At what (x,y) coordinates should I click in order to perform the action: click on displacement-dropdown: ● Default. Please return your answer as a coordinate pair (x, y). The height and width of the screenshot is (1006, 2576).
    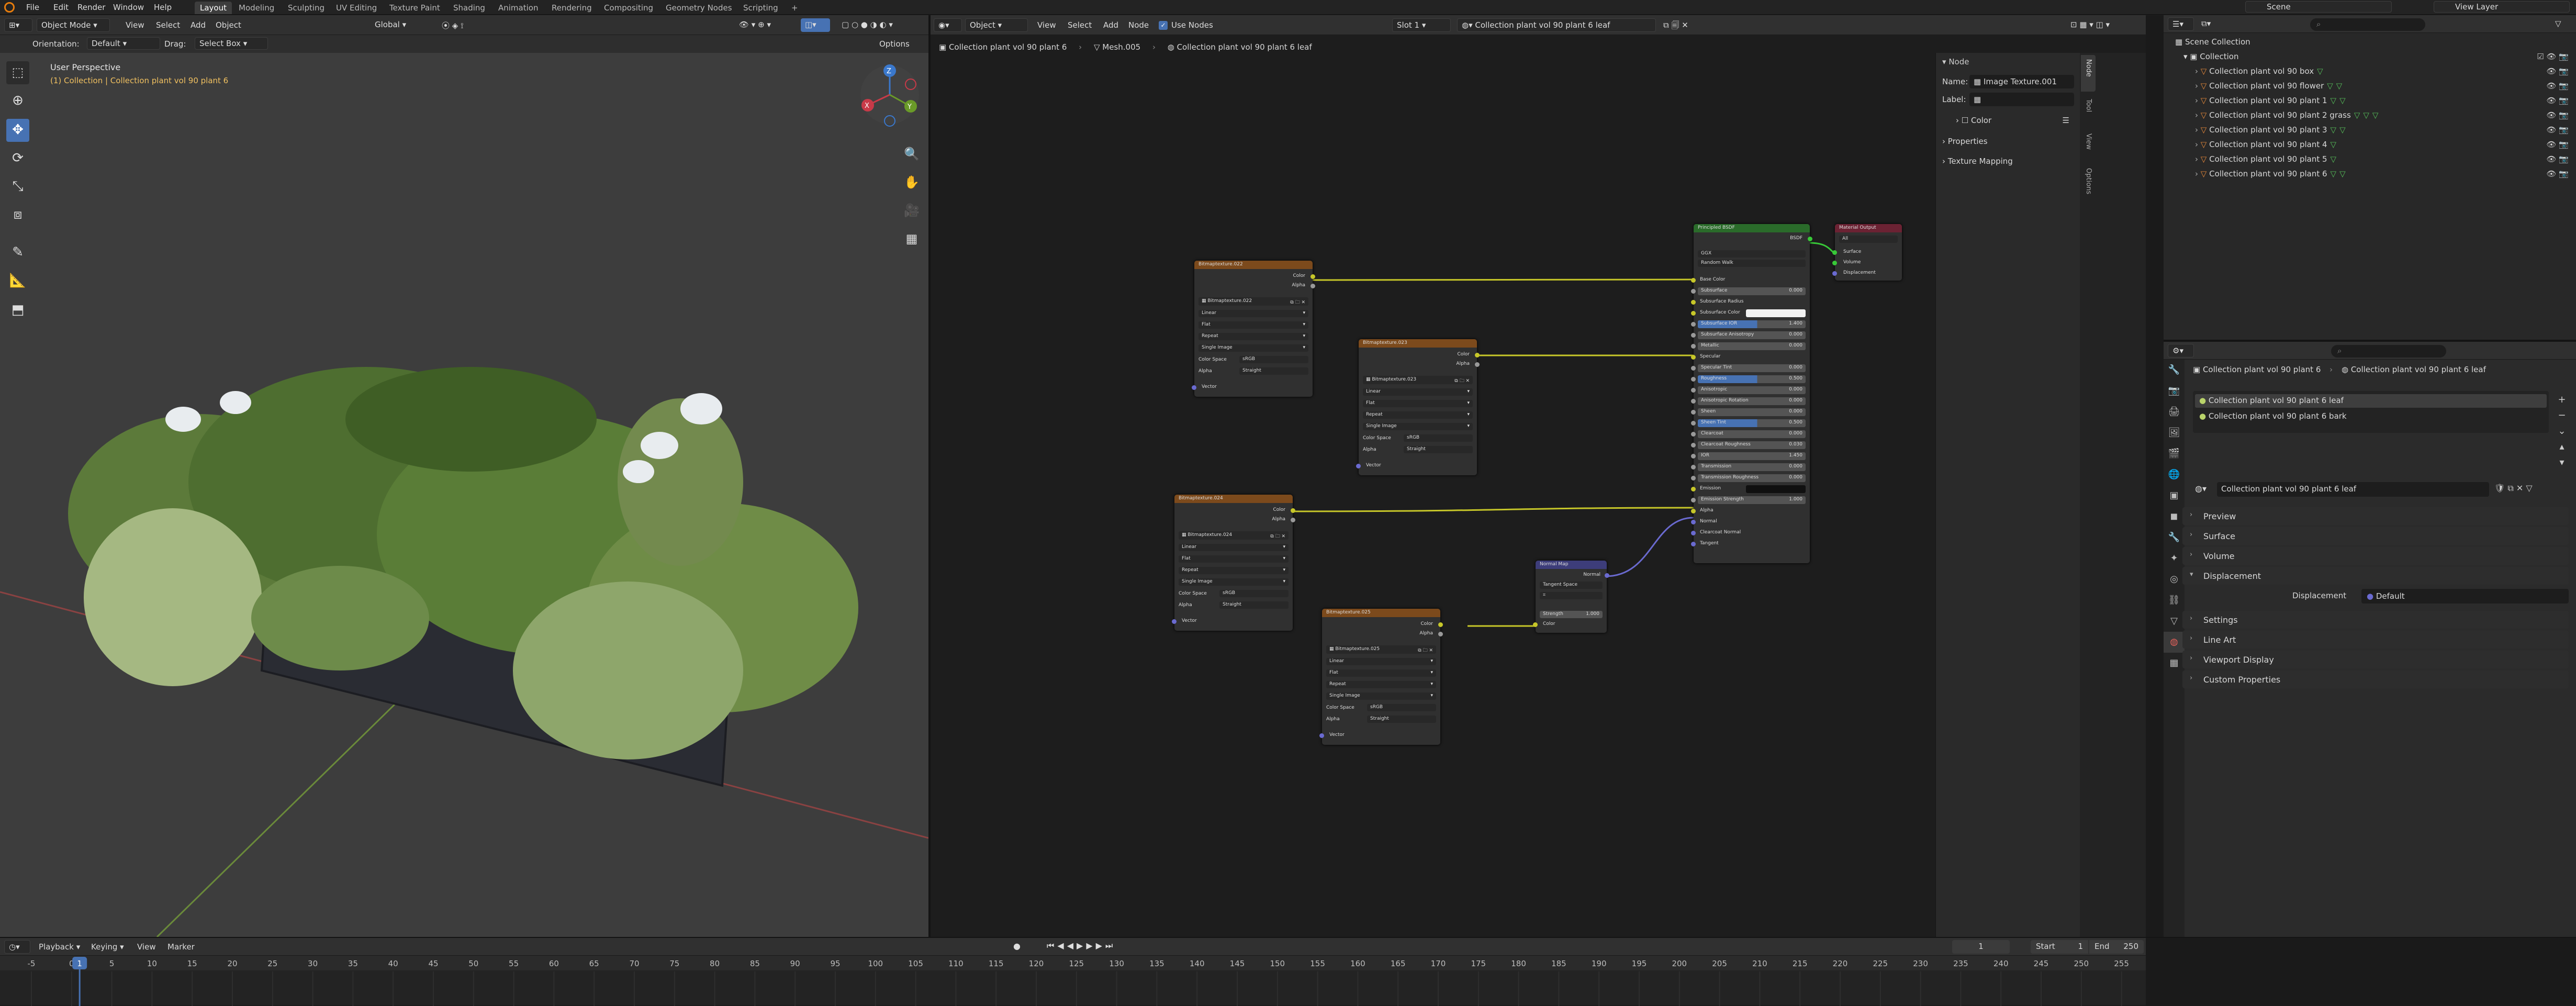
    Looking at the image, I should click on (2465, 596).